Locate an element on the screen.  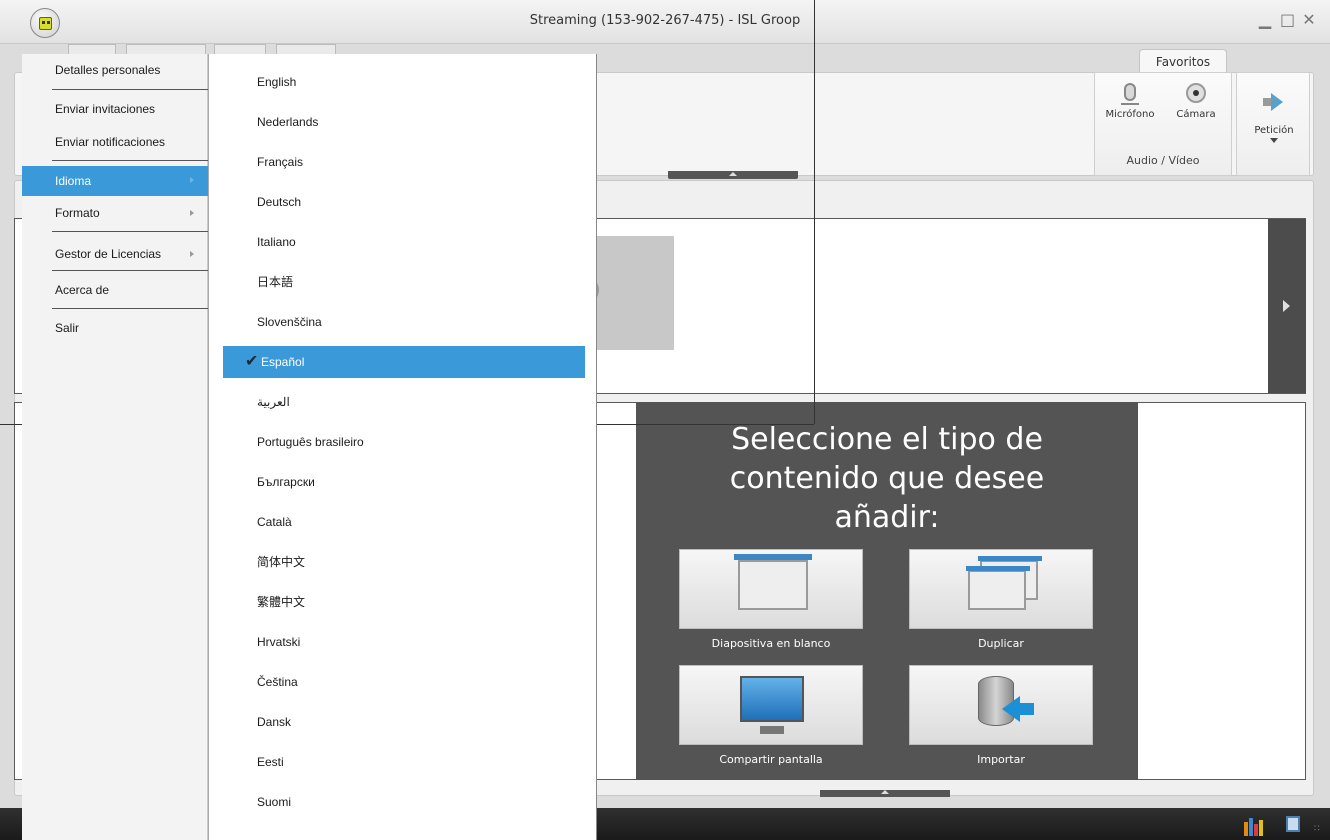
menu-item-send-invitations: Enviar invitaciones is located at coordinates (115, 109).